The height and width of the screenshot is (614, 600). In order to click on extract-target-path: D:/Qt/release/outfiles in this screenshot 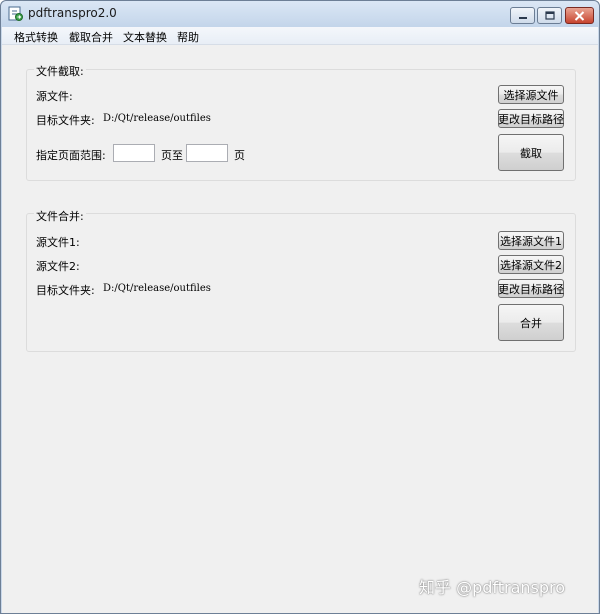, I will do `click(157, 118)`.